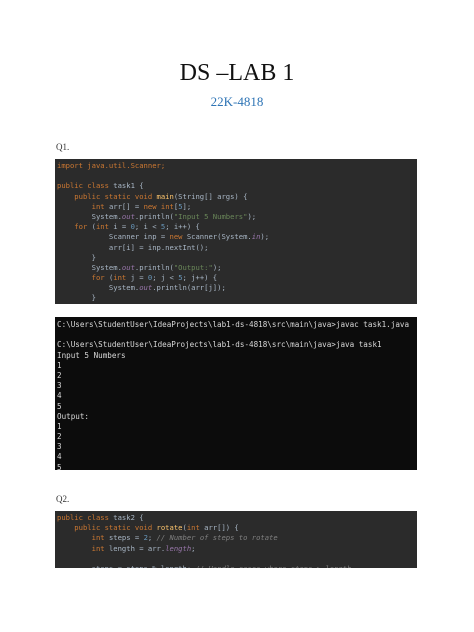 The width and height of the screenshot is (474, 632). What do you see at coordinates (237, 518) in the screenshot?
I see `code-line: public class task2 {` at bounding box center [237, 518].